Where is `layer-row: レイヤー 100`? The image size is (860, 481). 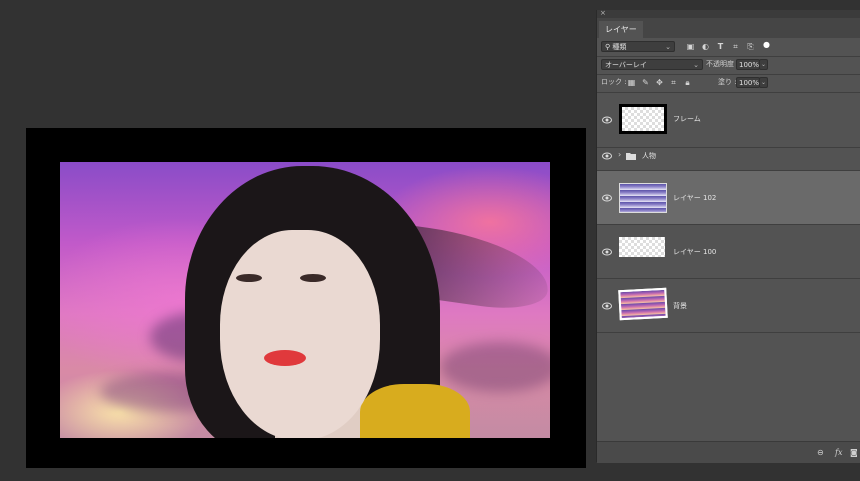
layer-row: レイヤー 100 is located at coordinates (728, 251).